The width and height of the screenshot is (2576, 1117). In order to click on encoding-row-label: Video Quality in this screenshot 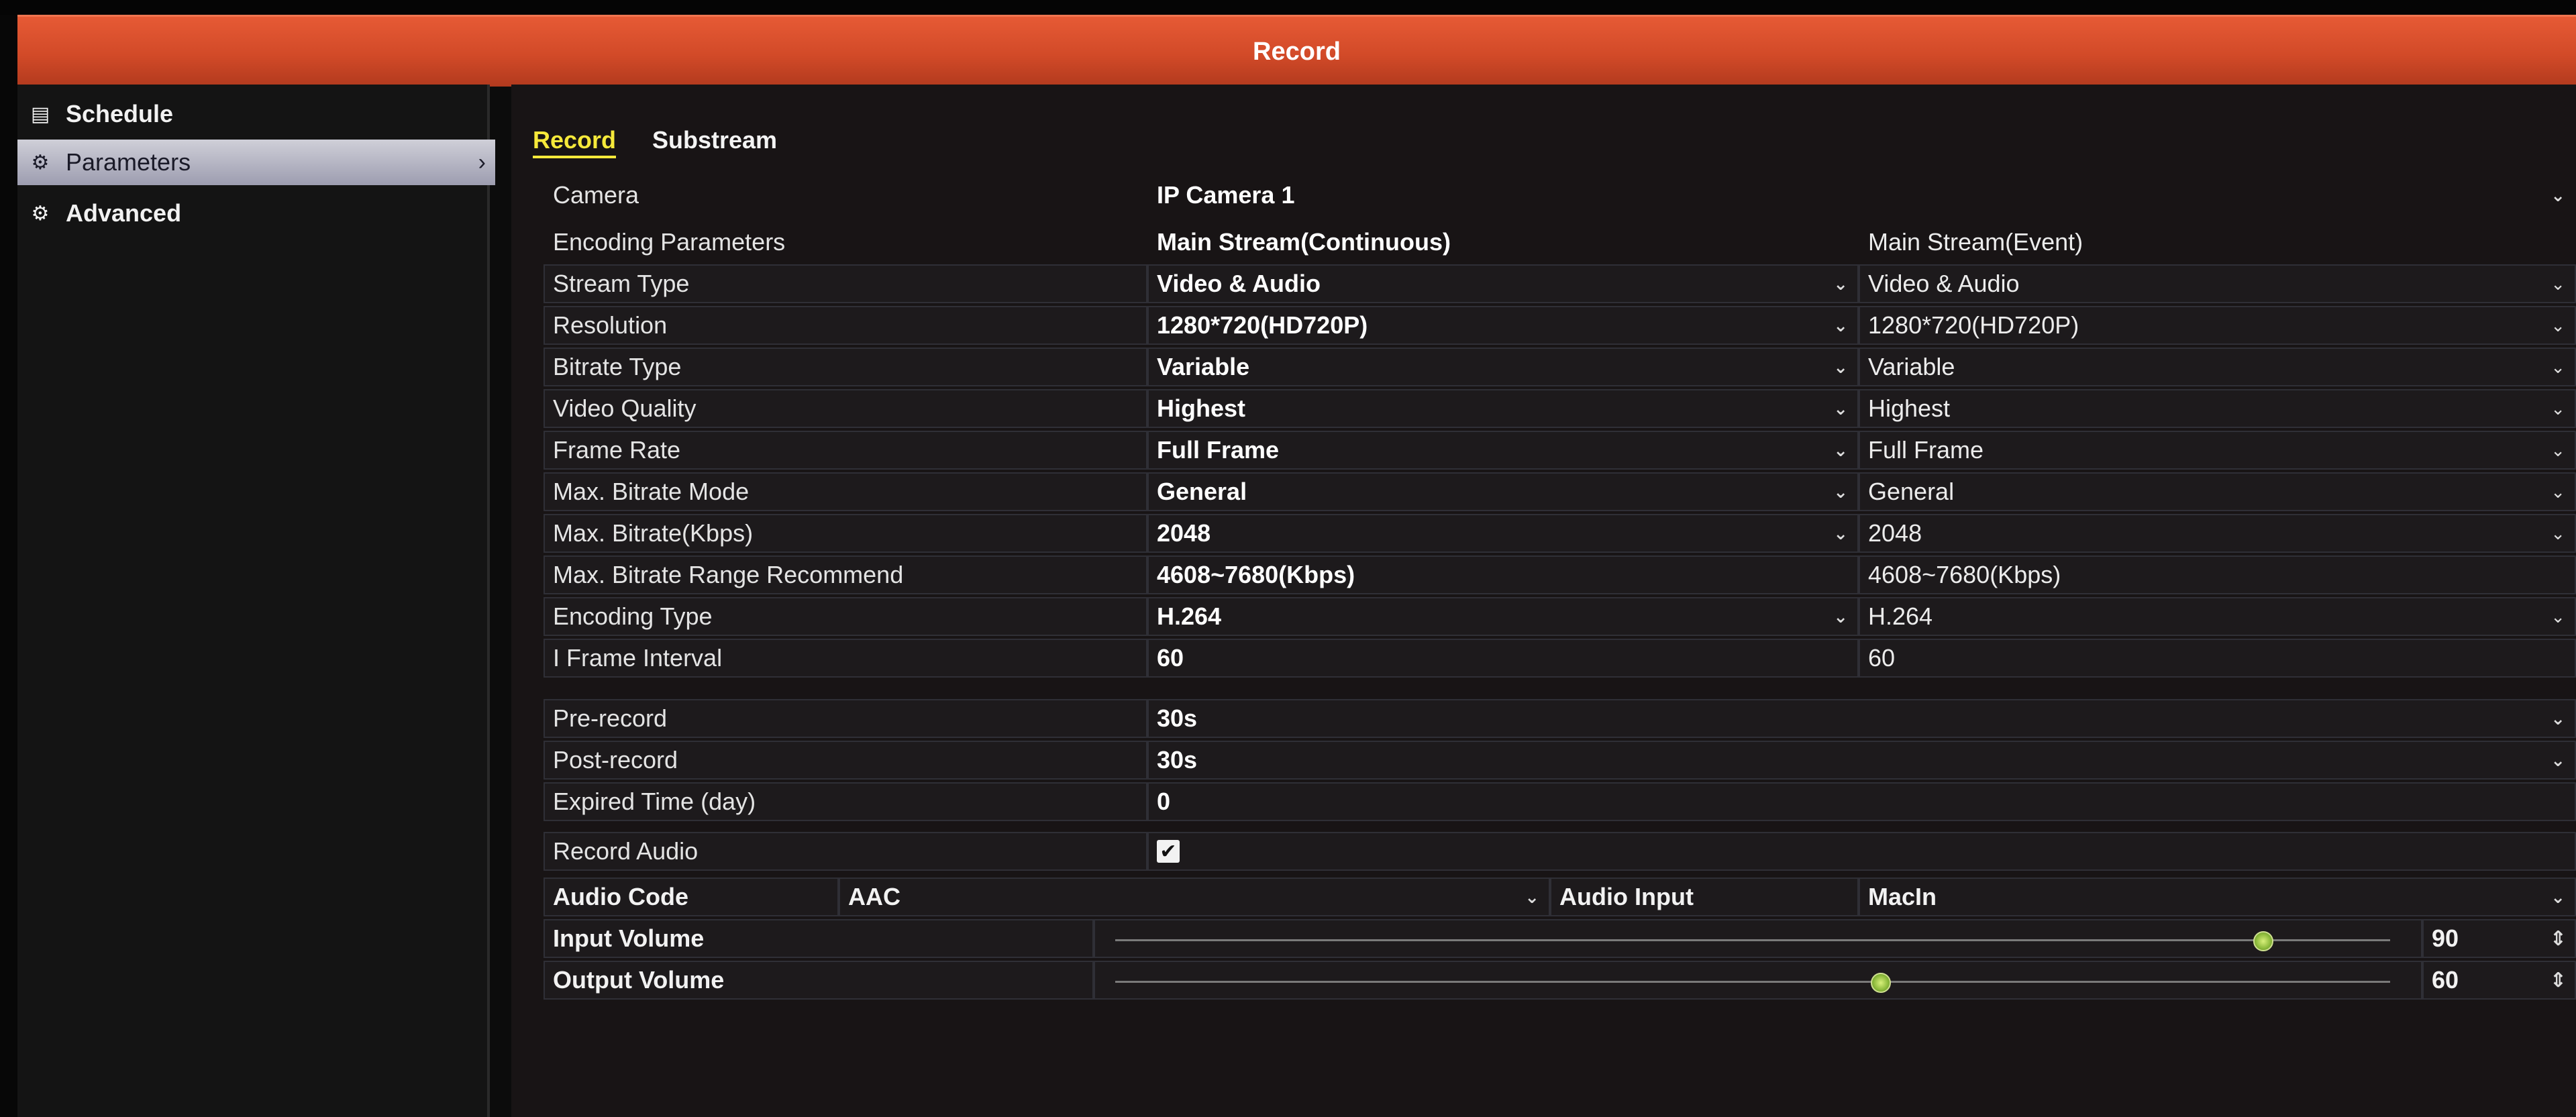, I will do `click(845, 408)`.